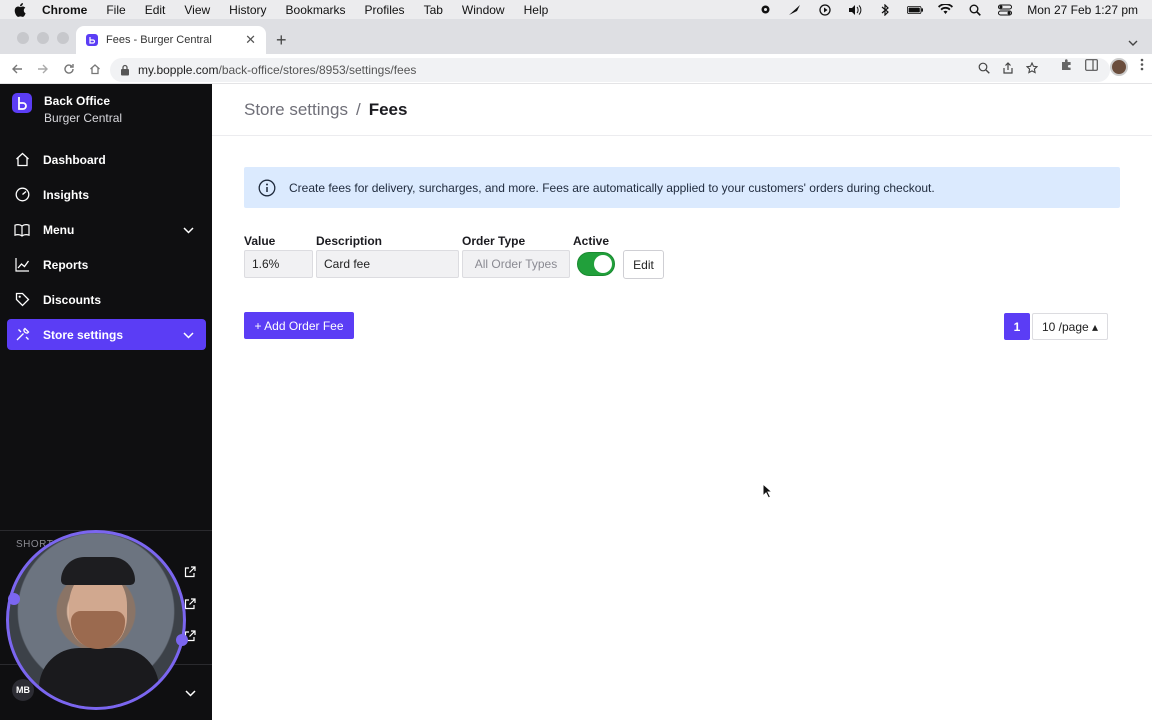 The image size is (1152, 720). I want to click on new-tab-button: +, so click(281, 40).